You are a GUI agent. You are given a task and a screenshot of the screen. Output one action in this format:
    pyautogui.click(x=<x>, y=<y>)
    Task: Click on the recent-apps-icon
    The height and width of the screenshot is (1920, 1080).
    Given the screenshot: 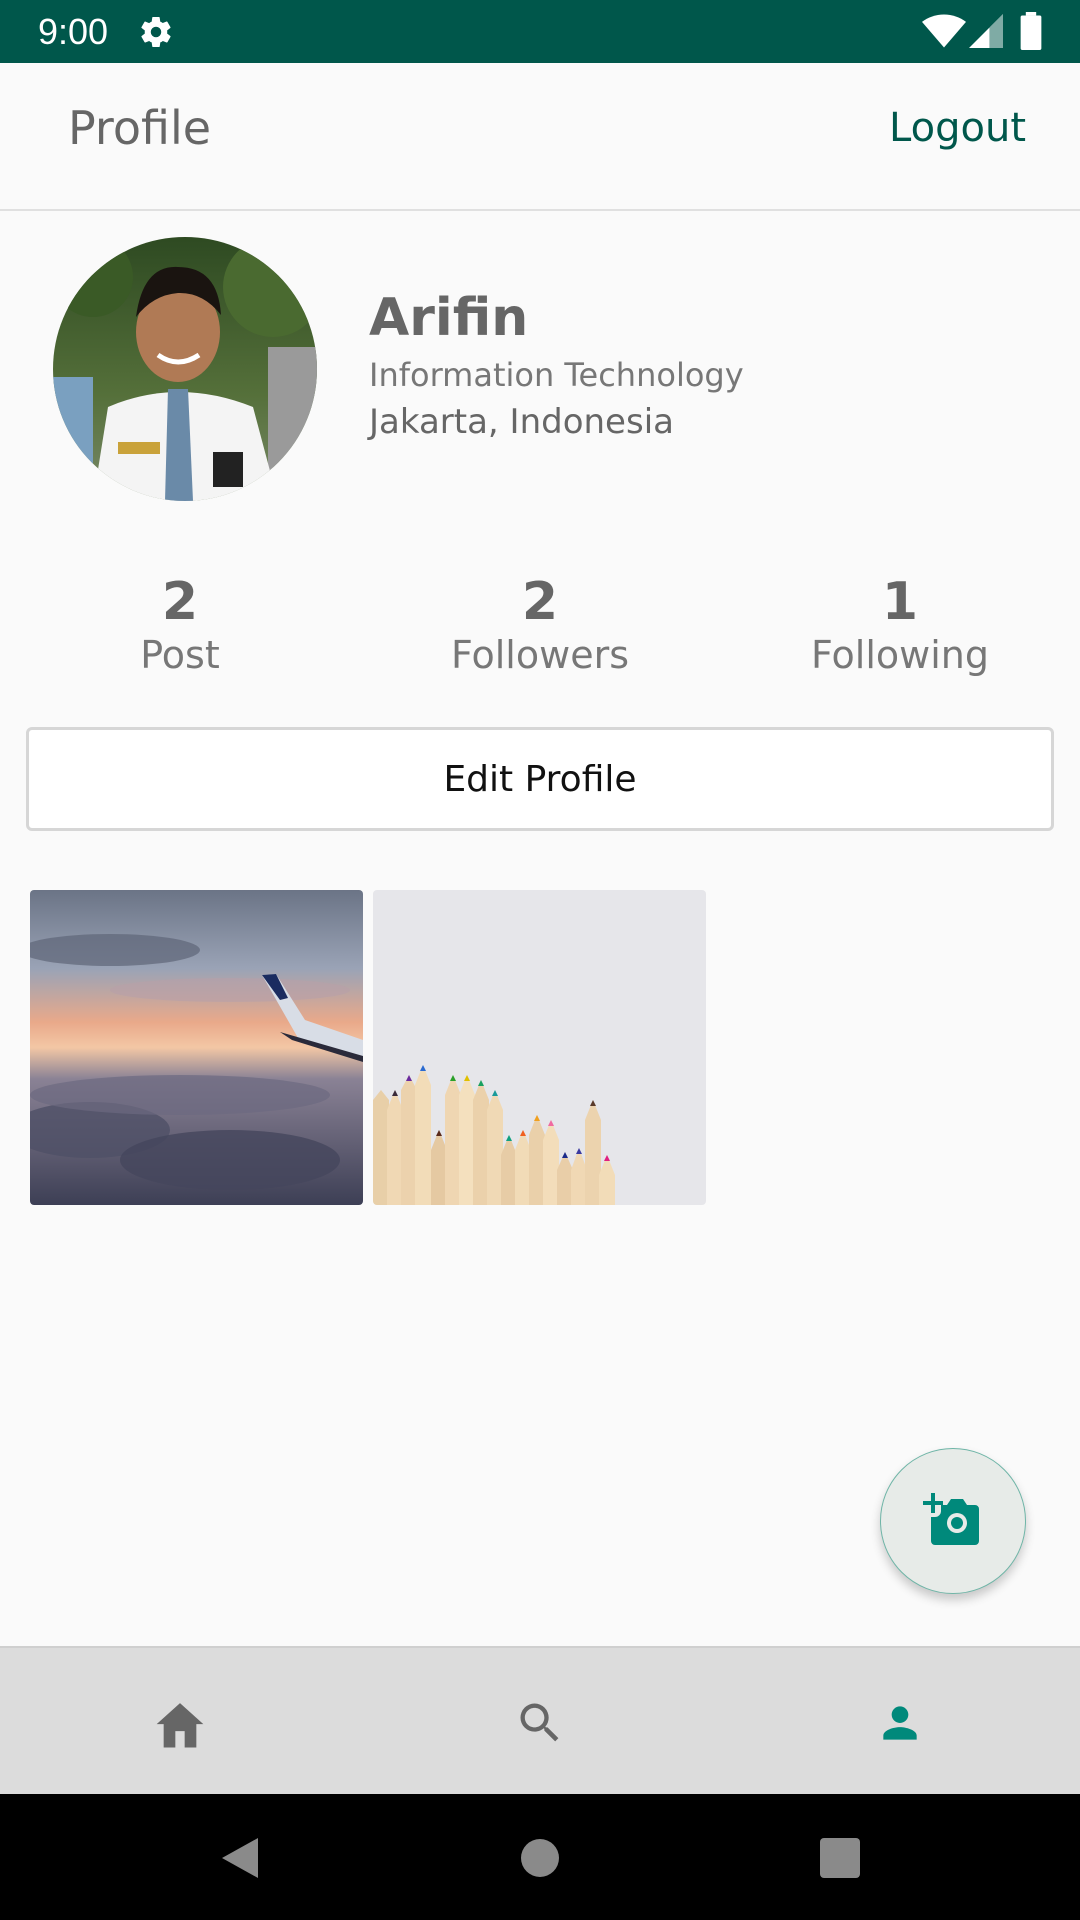 What is the action you would take?
    pyautogui.click(x=840, y=1858)
    